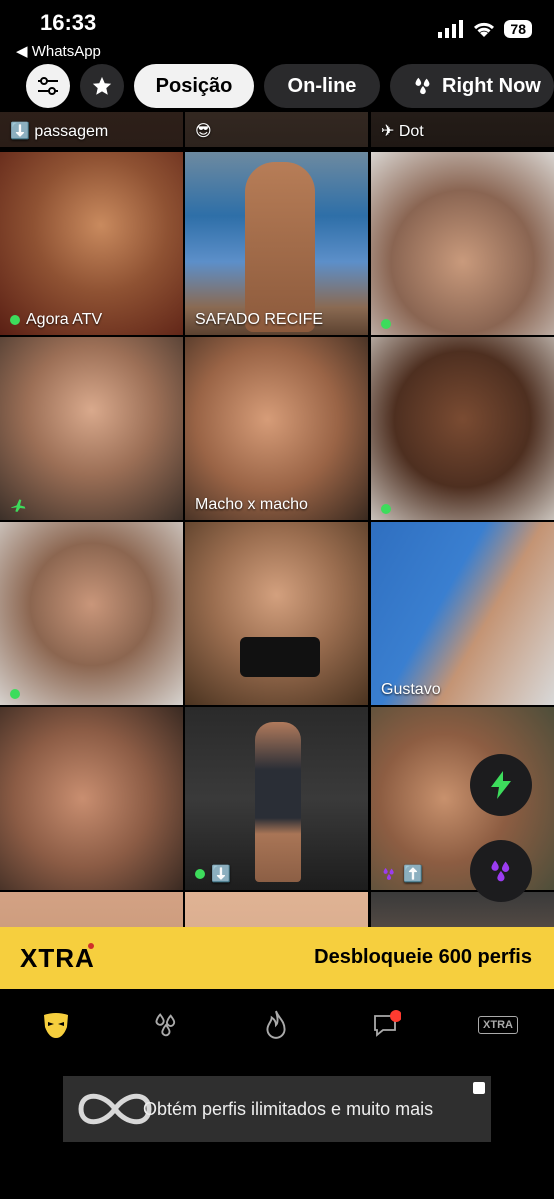 This screenshot has height=1199, width=554. I want to click on chat-icon, so click(387, 1023).